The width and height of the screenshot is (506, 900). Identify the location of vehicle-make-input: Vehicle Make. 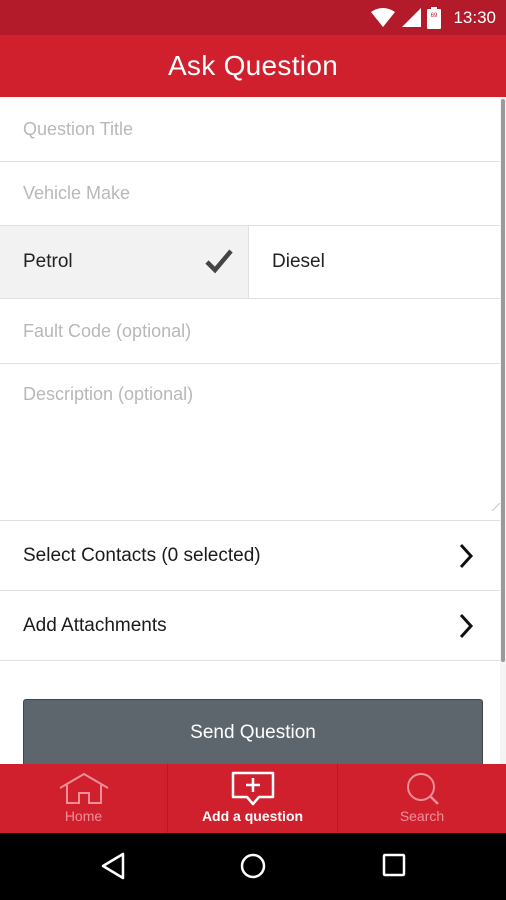
(250, 194).